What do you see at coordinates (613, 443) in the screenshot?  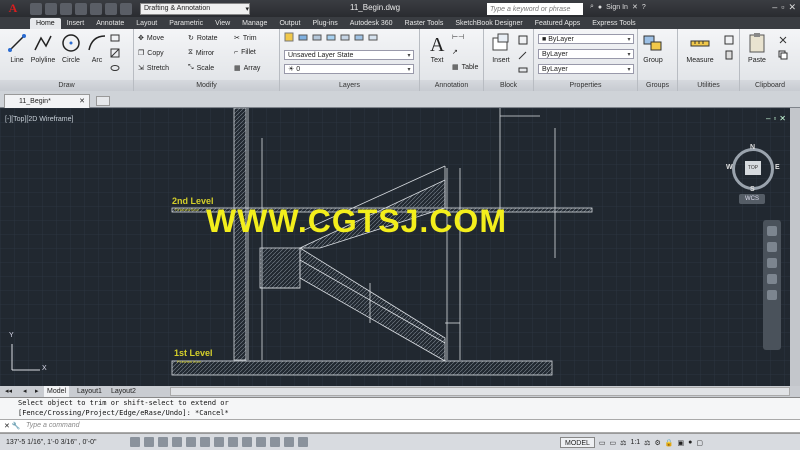 I see `quick-view-drawings-icon: ▭` at bounding box center [613, 443].